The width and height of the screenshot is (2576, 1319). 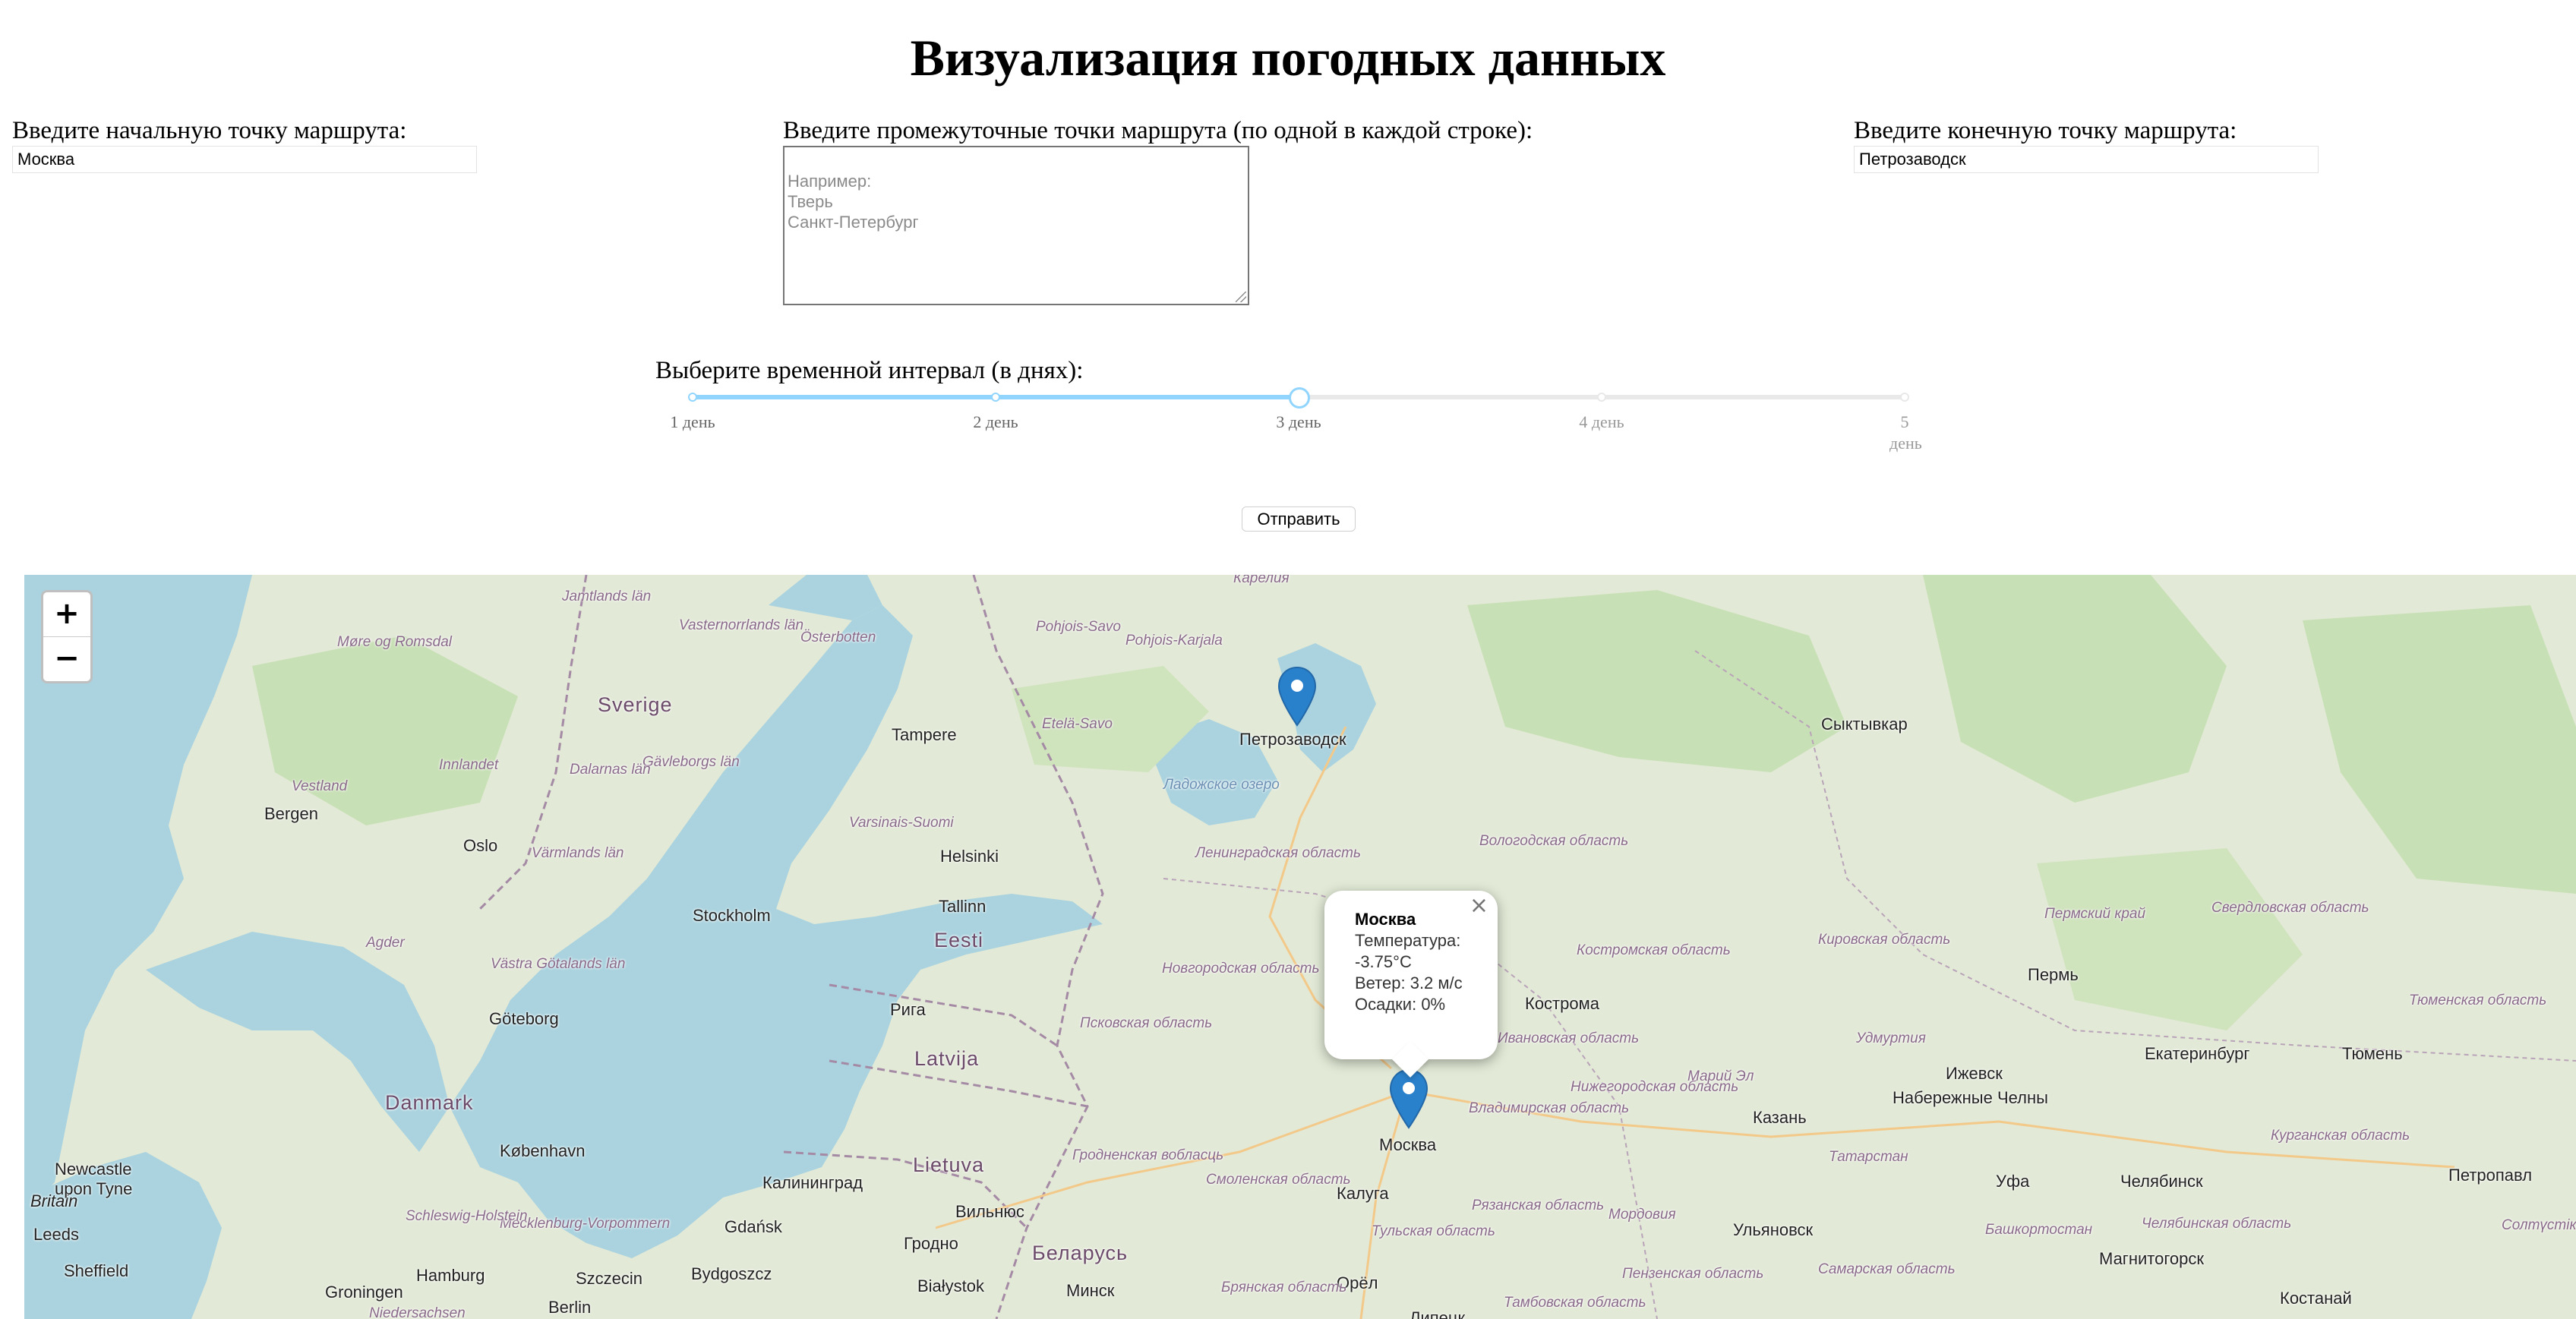 I want to click on map-label-region: Удмуртия, so click(x=1891, y=1038).